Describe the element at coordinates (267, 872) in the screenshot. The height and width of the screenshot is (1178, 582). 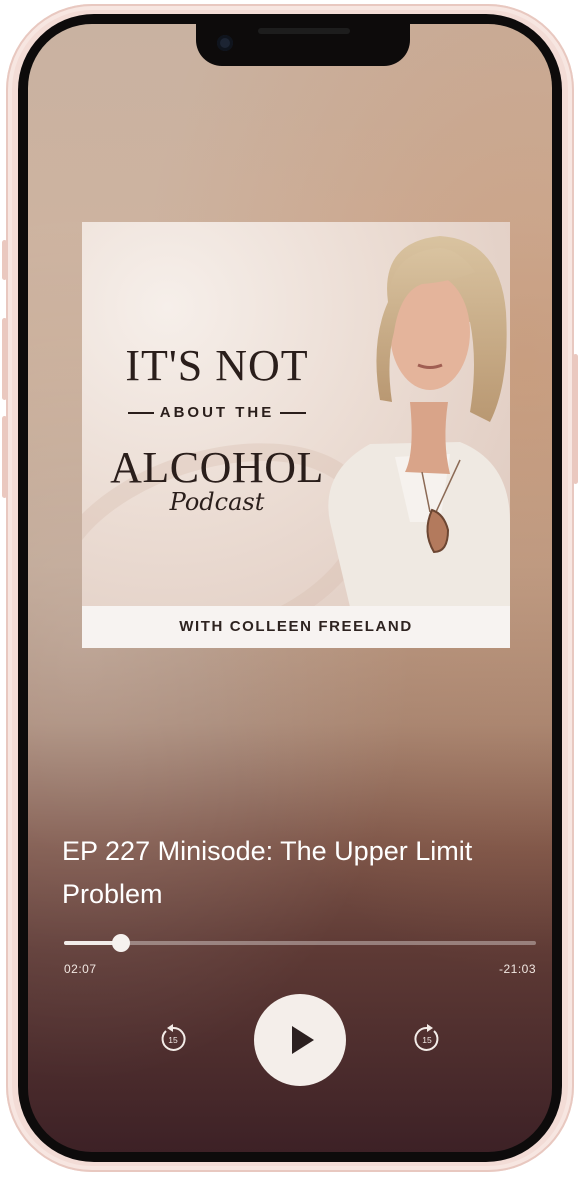
I see `episode-title: EP 227 Minisode: The Upper Limit Problem` at that location.